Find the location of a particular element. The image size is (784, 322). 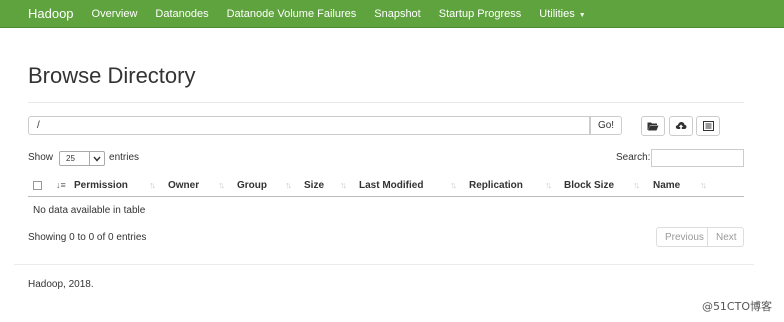

header-divider is located at coordinates (386, 102).